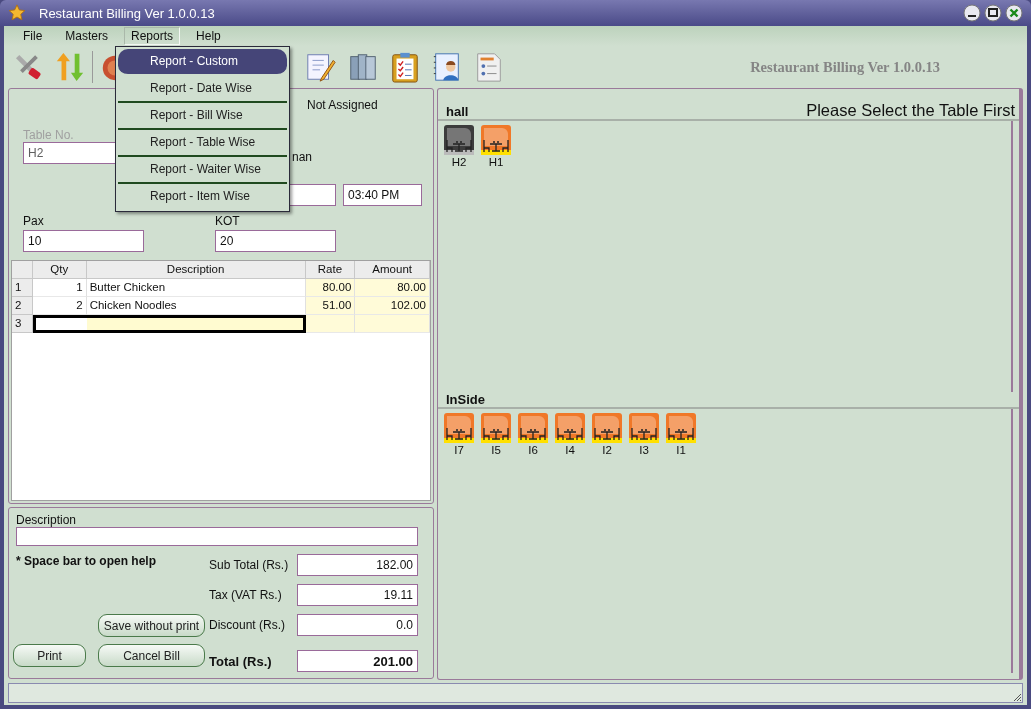 This screenshot has width=1031, height=709. Describe the element at coordinates (845, 67) in the screenshot. I see `app-caption: Restaurant Billing Ver 1.0.0.13` at that location.